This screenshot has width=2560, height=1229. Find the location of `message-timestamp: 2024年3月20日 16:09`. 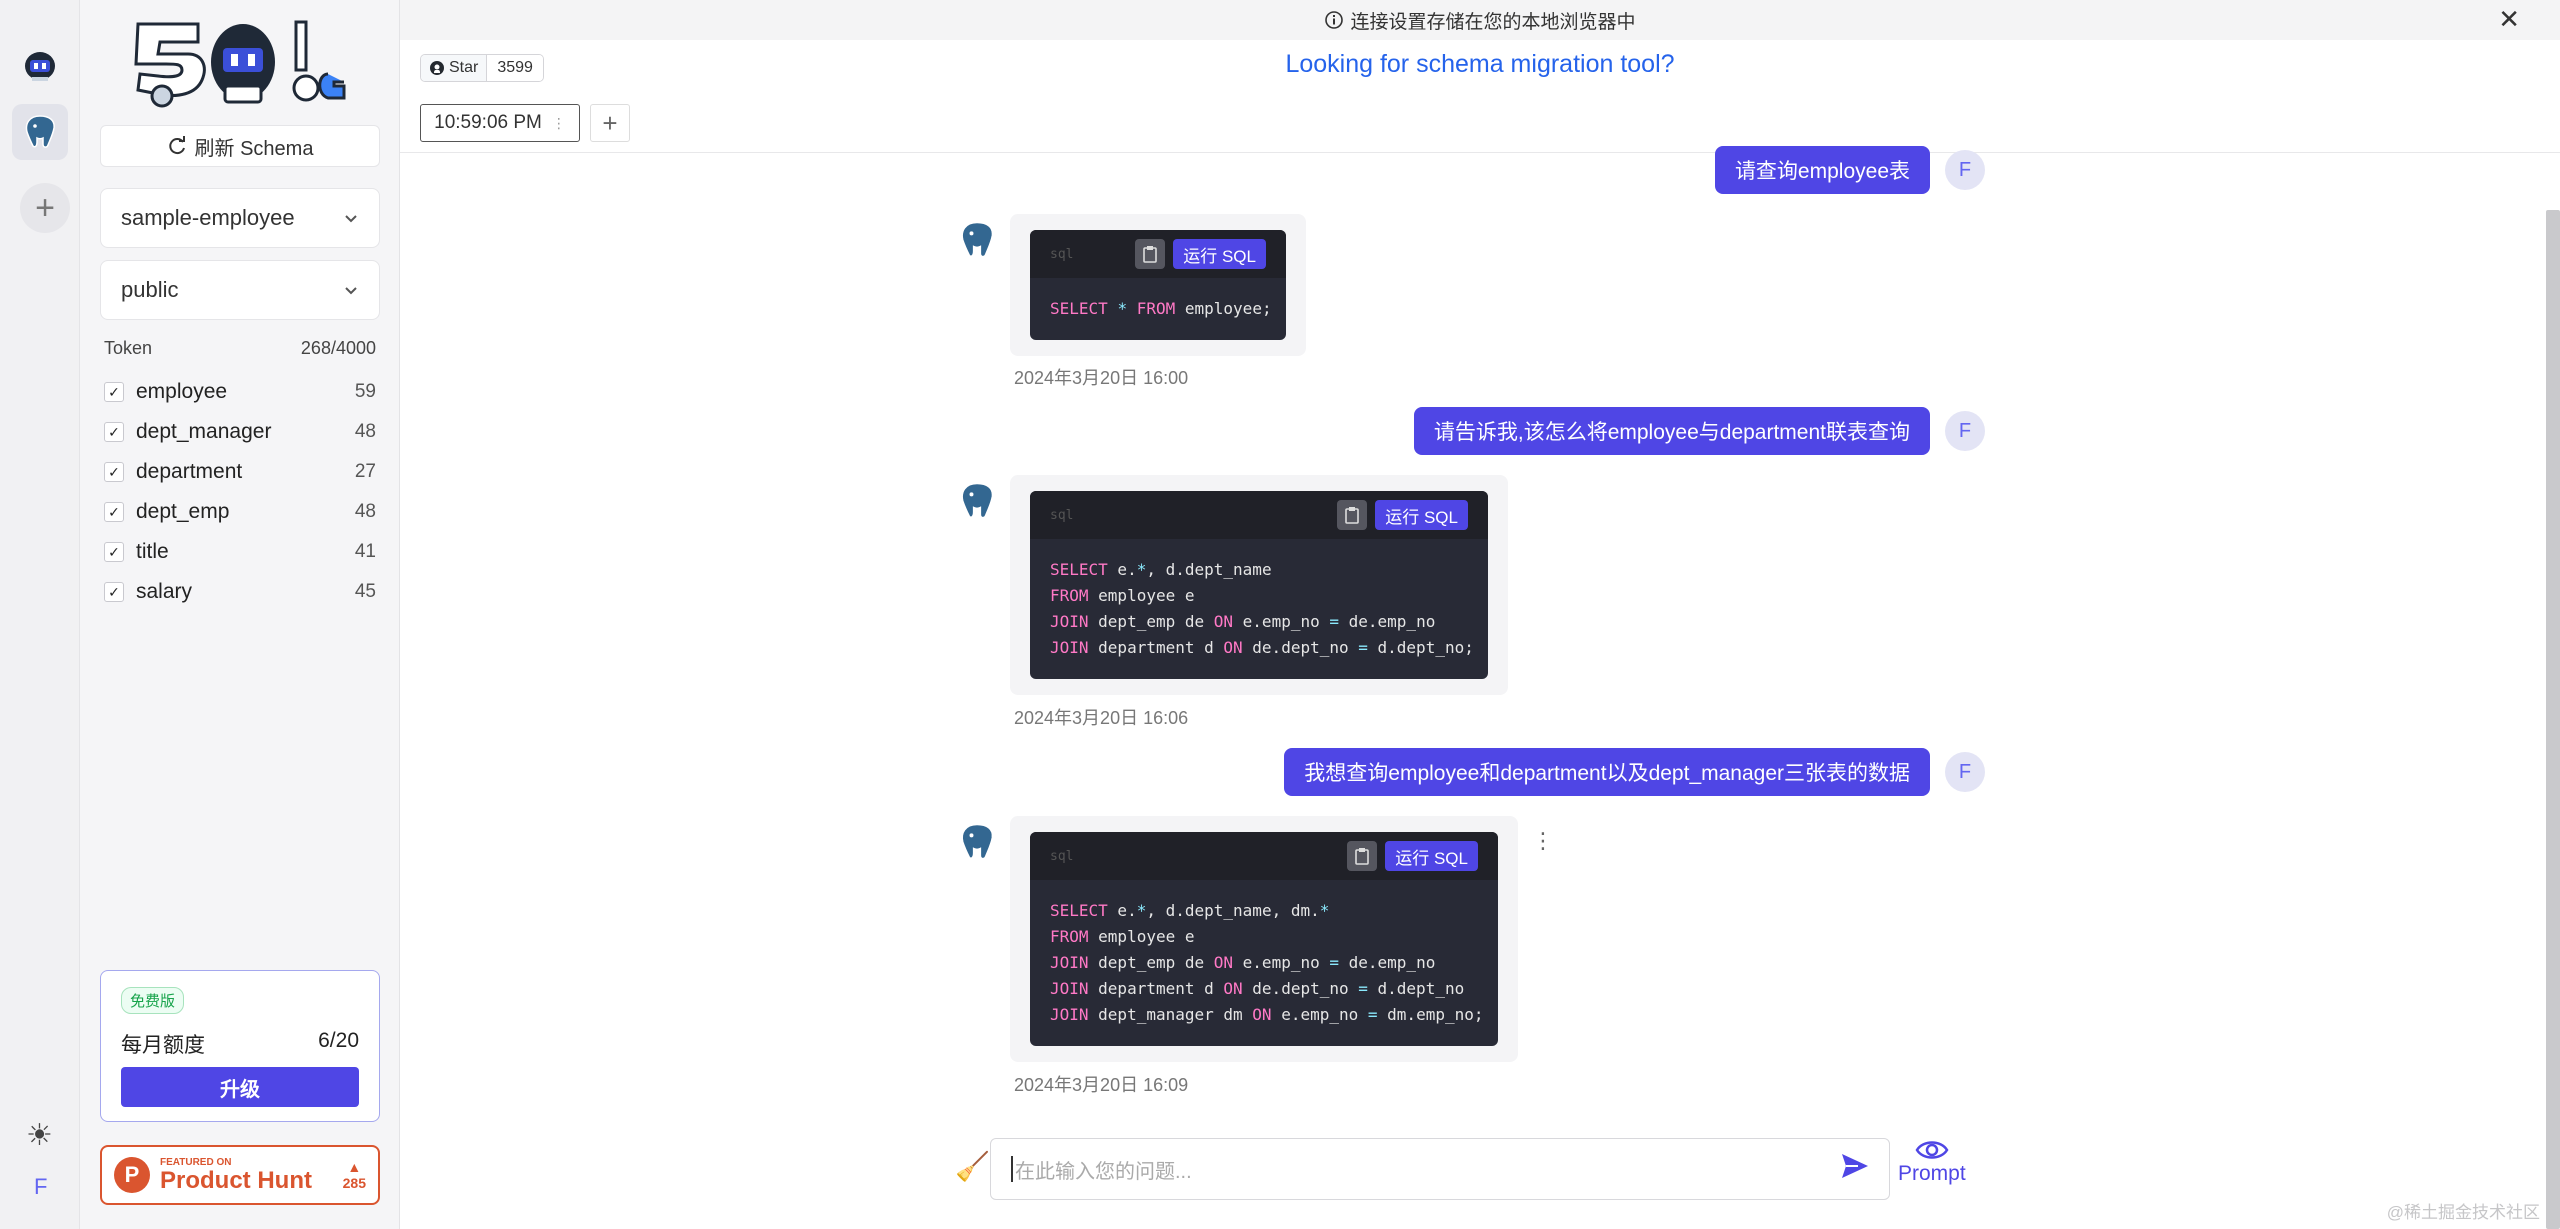

message-timestamp: 2024年3月20日 16:09 is located at coordinates (1101, 1085).